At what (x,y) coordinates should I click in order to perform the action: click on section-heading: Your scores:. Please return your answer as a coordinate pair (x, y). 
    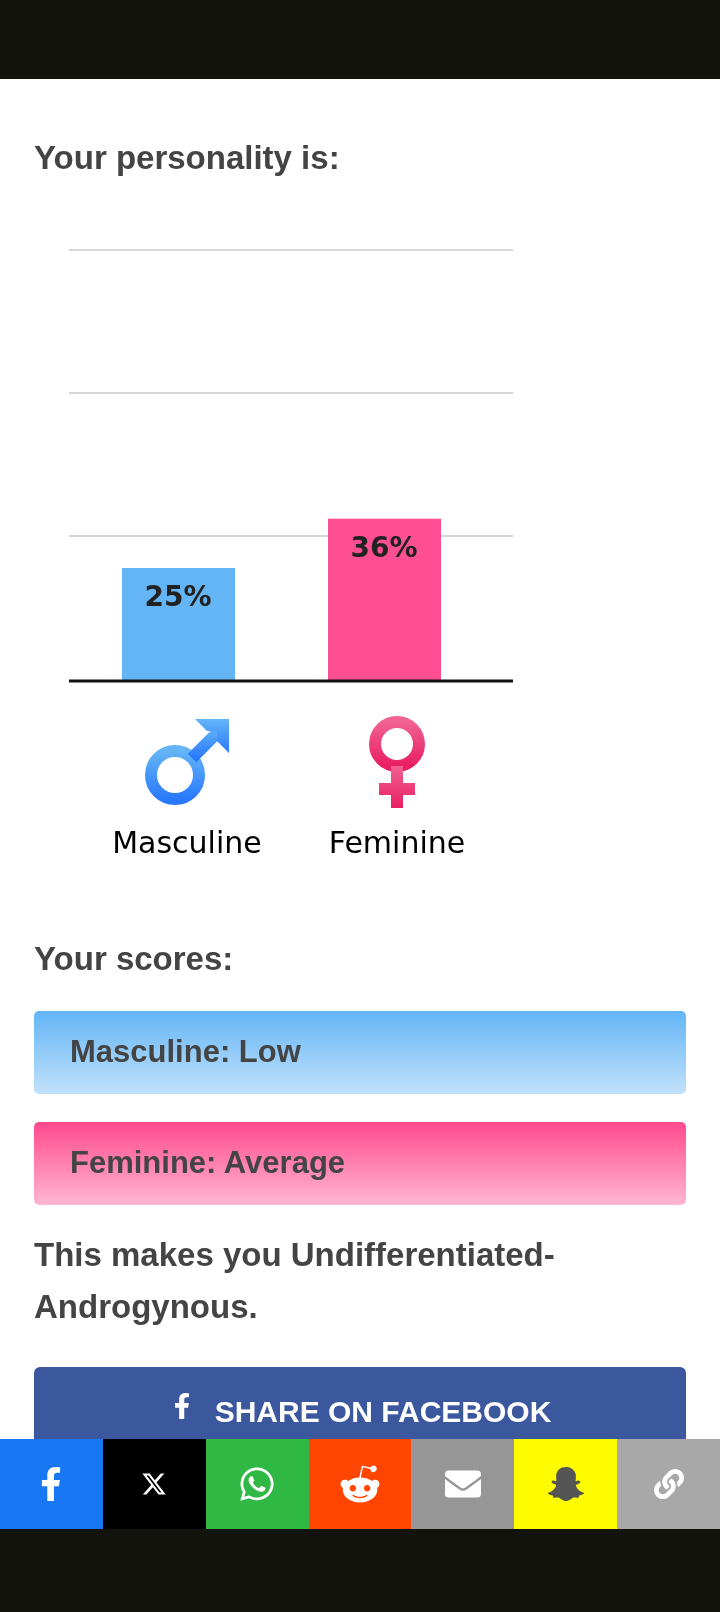
    Looking at the image, I should click on (134, 959).